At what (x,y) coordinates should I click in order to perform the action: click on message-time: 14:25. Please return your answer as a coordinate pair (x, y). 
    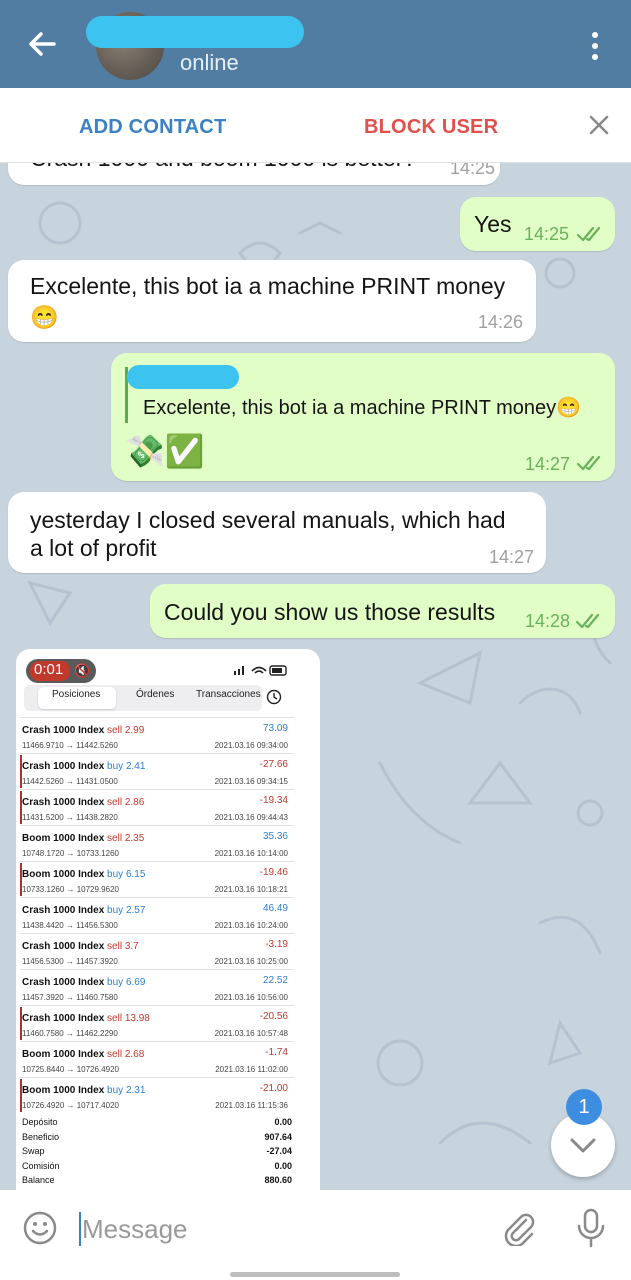
    Looking at the image, I should click on (473, 170).